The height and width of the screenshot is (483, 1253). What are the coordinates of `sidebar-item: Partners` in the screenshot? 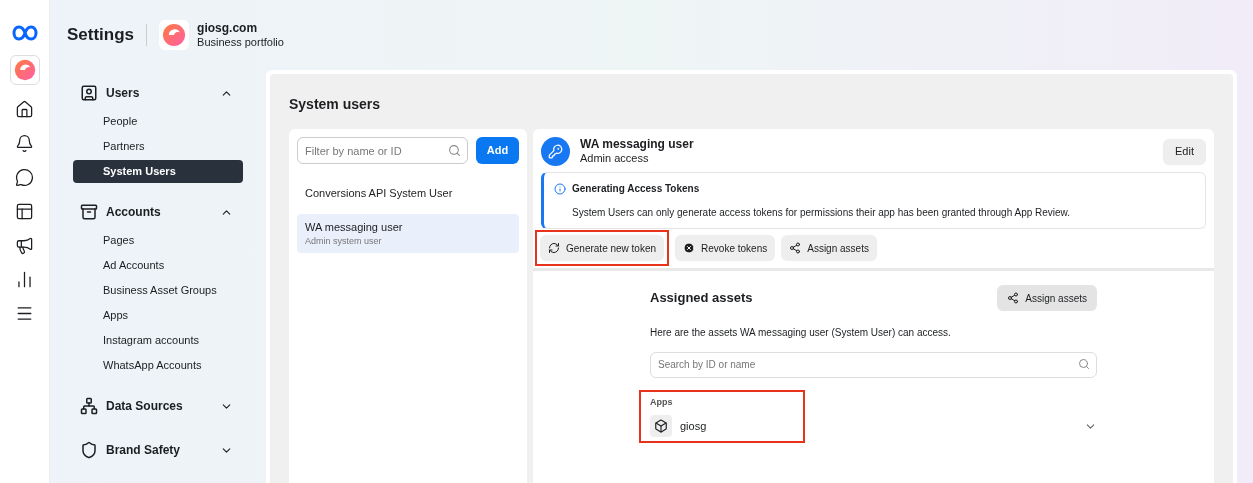 It's located at (158, 146).